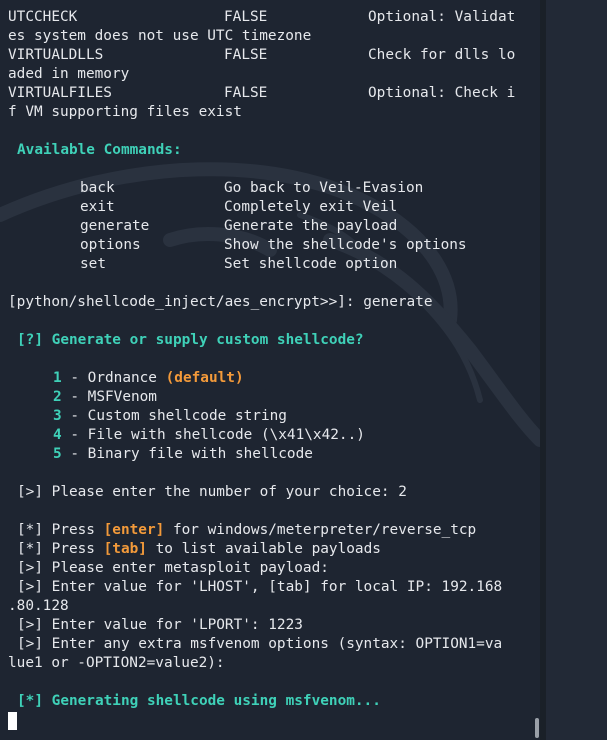 This screenshot has width=607, height=740. What do you see at coordinates (99, 150) in the screenshot?
I see `available-commands-heading: Available Commands:` at bounding box center [99, 150].